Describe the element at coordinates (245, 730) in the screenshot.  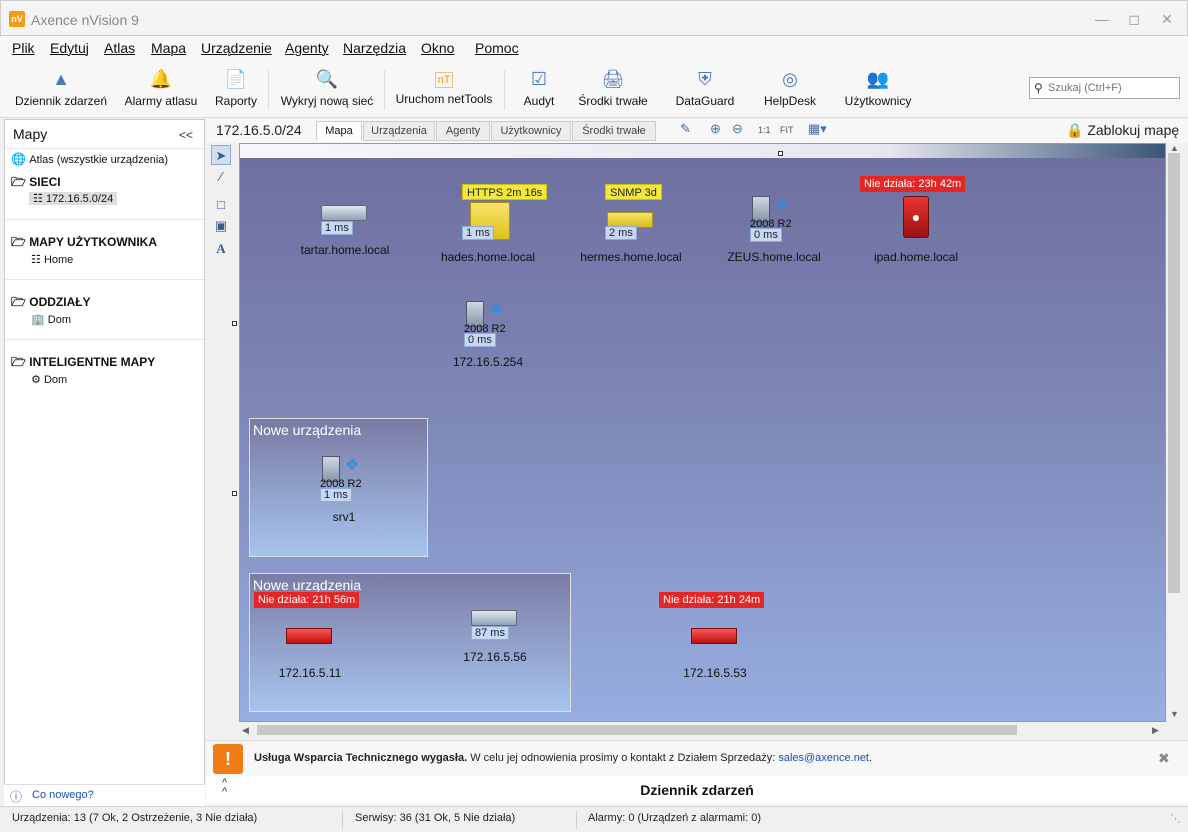
I see `scroll-left-icon: ◀` at that location.